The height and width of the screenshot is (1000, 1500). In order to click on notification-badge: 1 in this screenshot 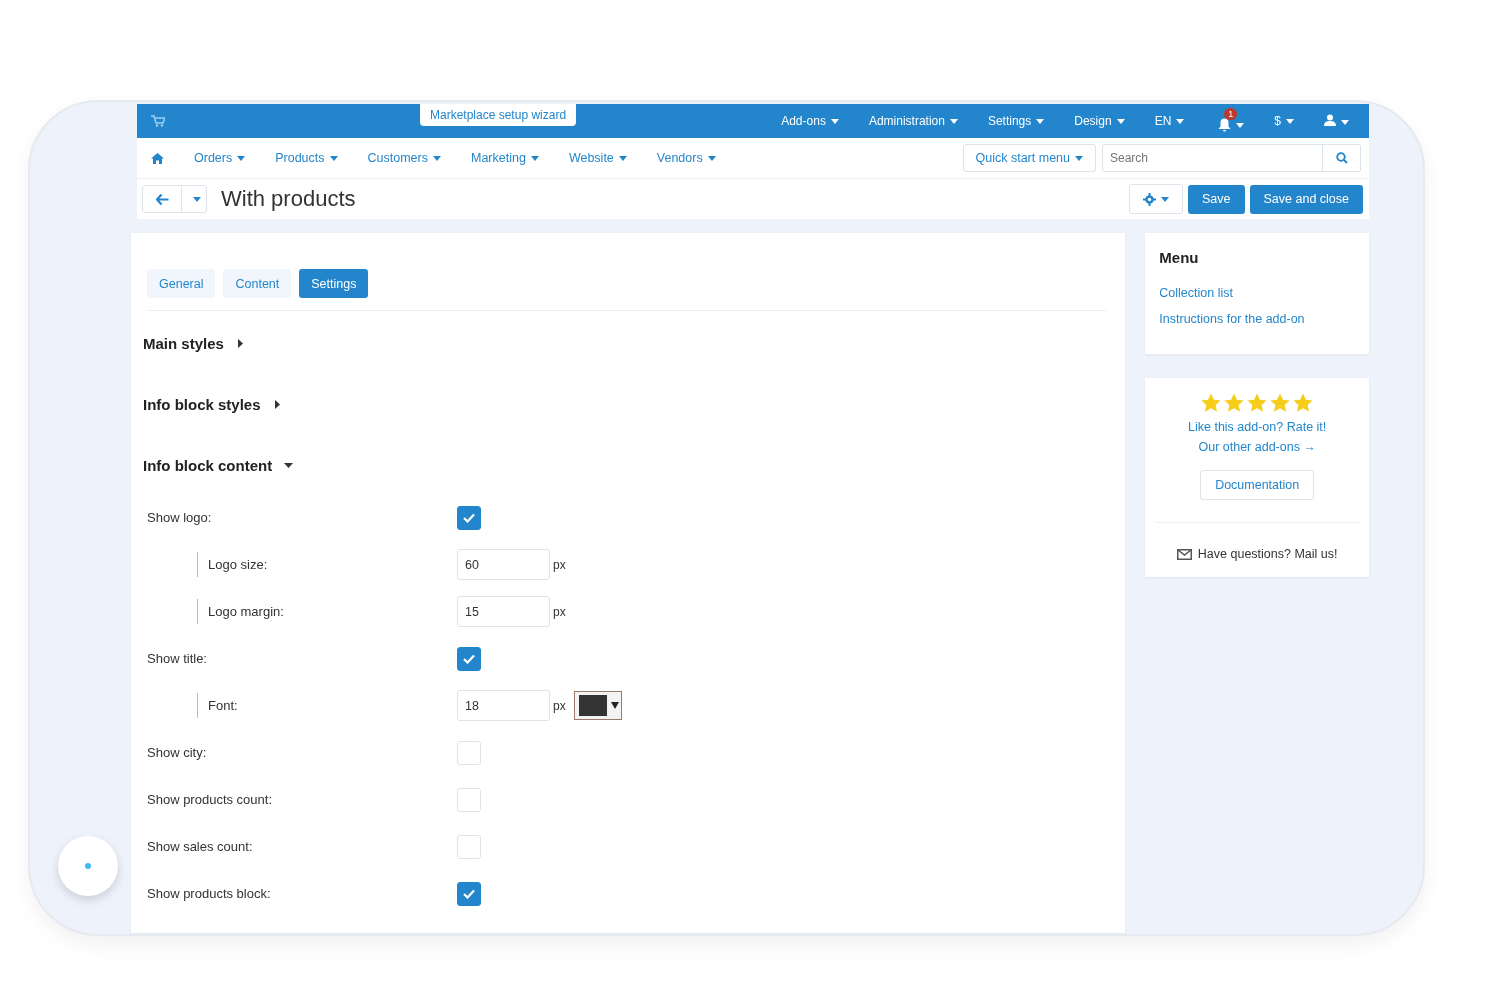, I will do `click(1231, 114)`.